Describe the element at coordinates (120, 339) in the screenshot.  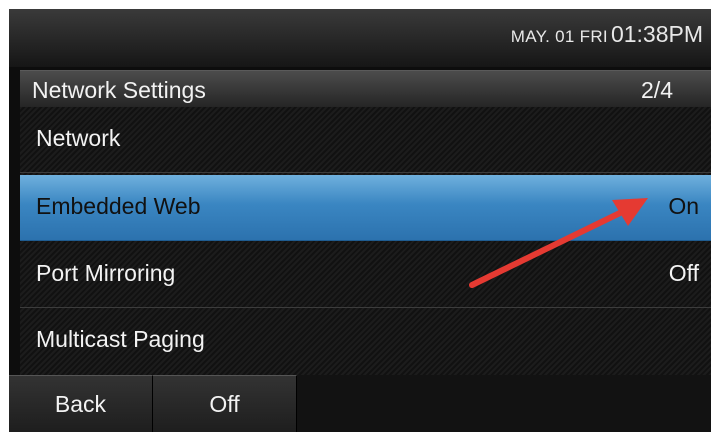
I see `list-item-label: Multicast Paging` at that location.